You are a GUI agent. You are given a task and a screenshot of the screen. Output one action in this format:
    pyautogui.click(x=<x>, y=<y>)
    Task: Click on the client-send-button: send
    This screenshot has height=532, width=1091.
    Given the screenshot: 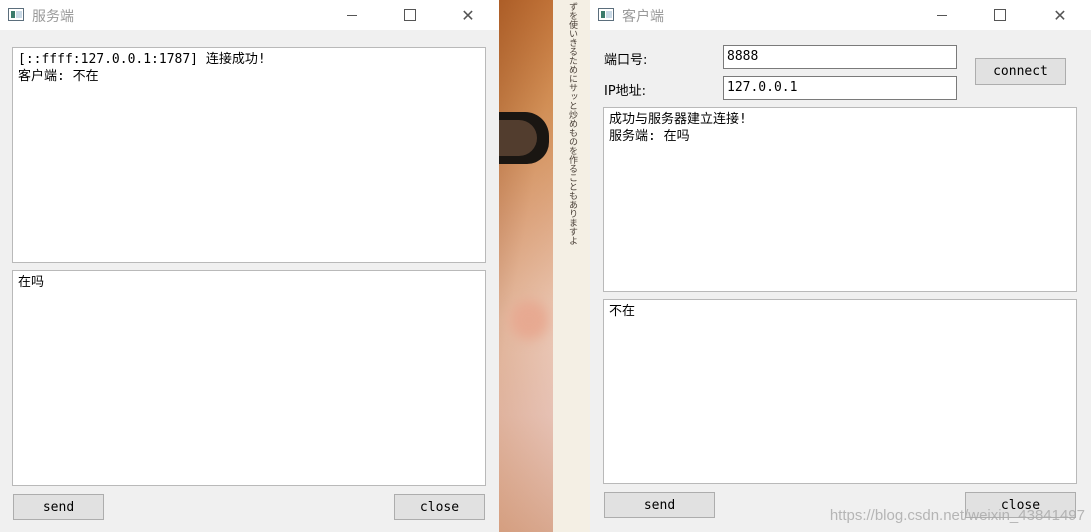 What is the action you would take?
    pyautogui.click(x=659, y=505)
    